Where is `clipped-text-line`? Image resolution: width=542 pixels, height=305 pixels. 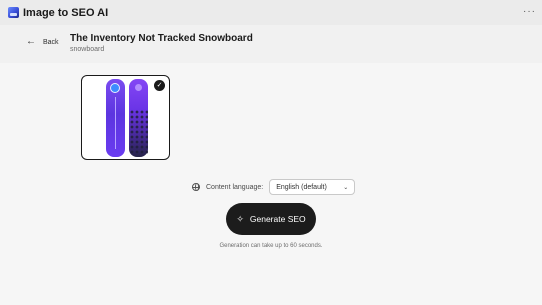
clipped-text-line is located at coordinates (205, 62).